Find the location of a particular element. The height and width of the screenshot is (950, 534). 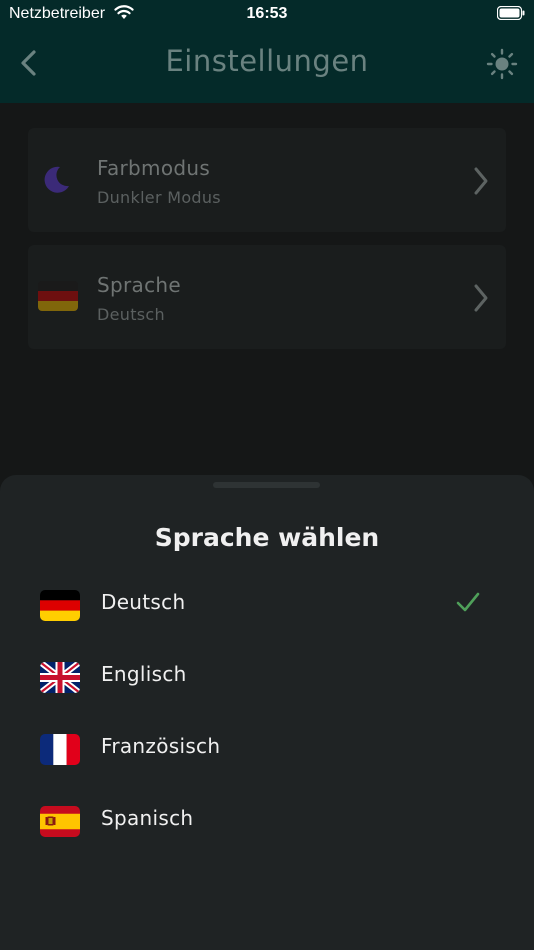

checkmark-icon is located at coordinates (468, 602).